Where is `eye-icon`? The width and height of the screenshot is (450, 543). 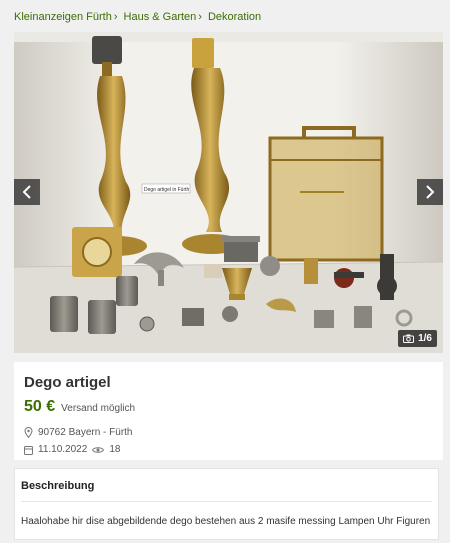 eye-icon is located at coordinates (98, 449).